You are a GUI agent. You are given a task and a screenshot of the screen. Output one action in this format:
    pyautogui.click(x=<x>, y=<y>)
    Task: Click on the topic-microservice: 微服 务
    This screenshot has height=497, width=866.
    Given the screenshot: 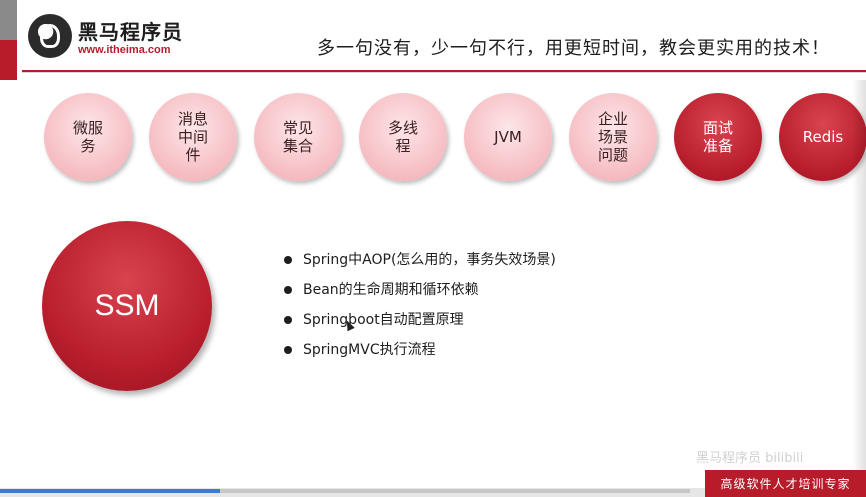 What is the action you would take?
    pyautogui.click(x=88, y=137)
    